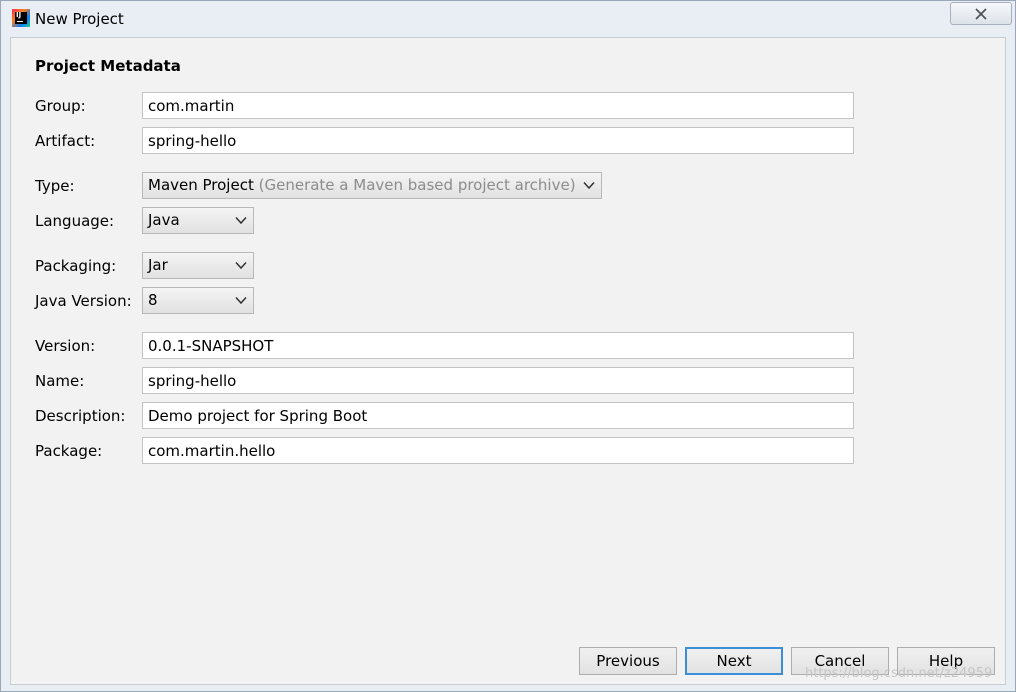  I want to click on packaging-label: Packaging:, so click(76, 266).